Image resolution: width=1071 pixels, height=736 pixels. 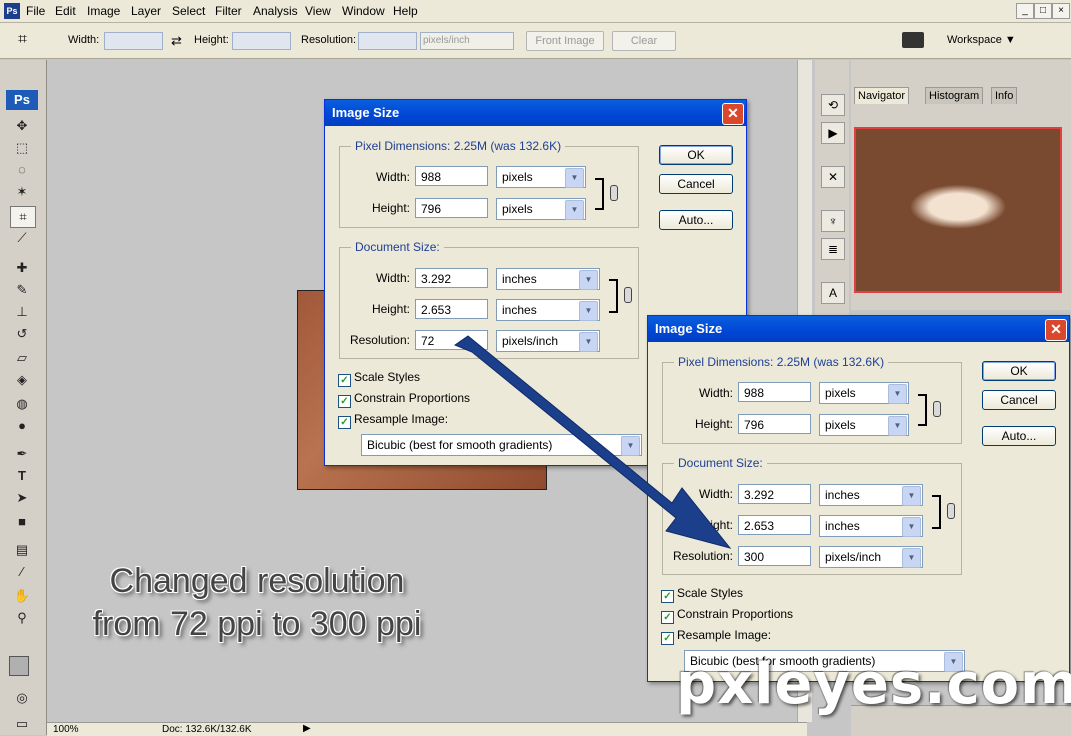 What do you see at coordinates (22, 426) in the screenshot?
I see `dodge-tool-icon: ●` at bounding box center [22, 426].